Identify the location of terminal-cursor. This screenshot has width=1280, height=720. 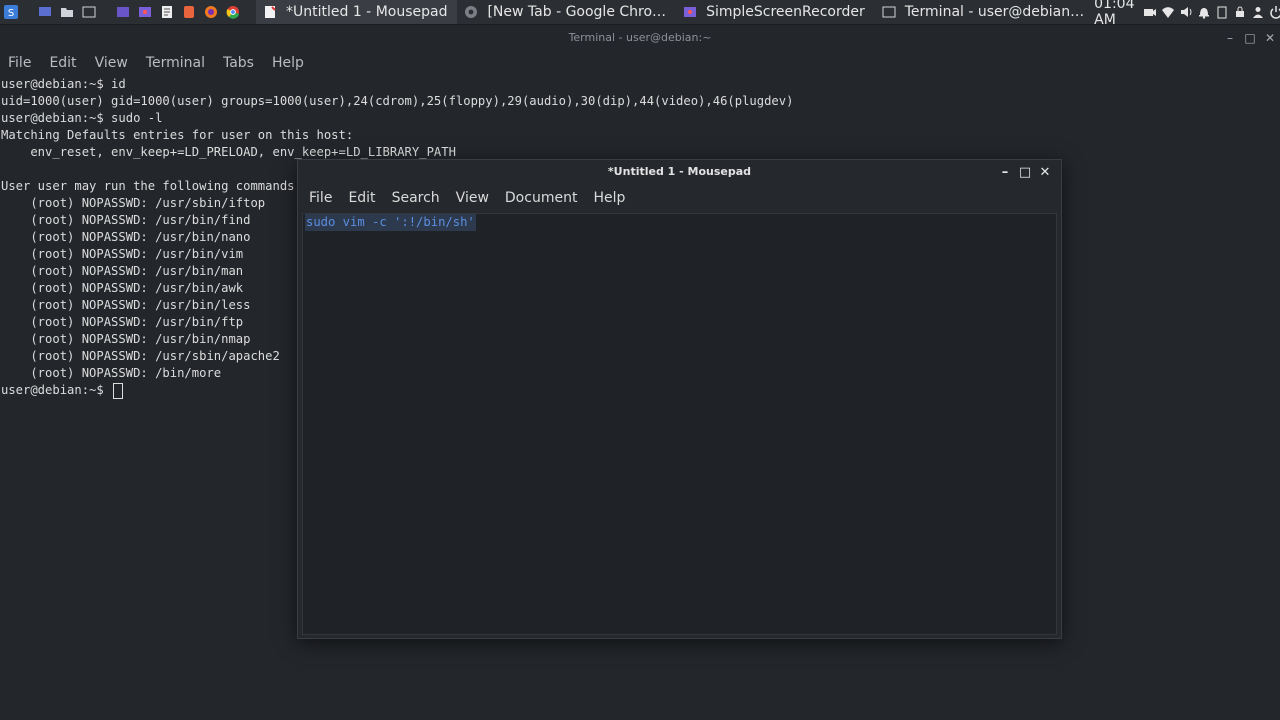
(118, 390).